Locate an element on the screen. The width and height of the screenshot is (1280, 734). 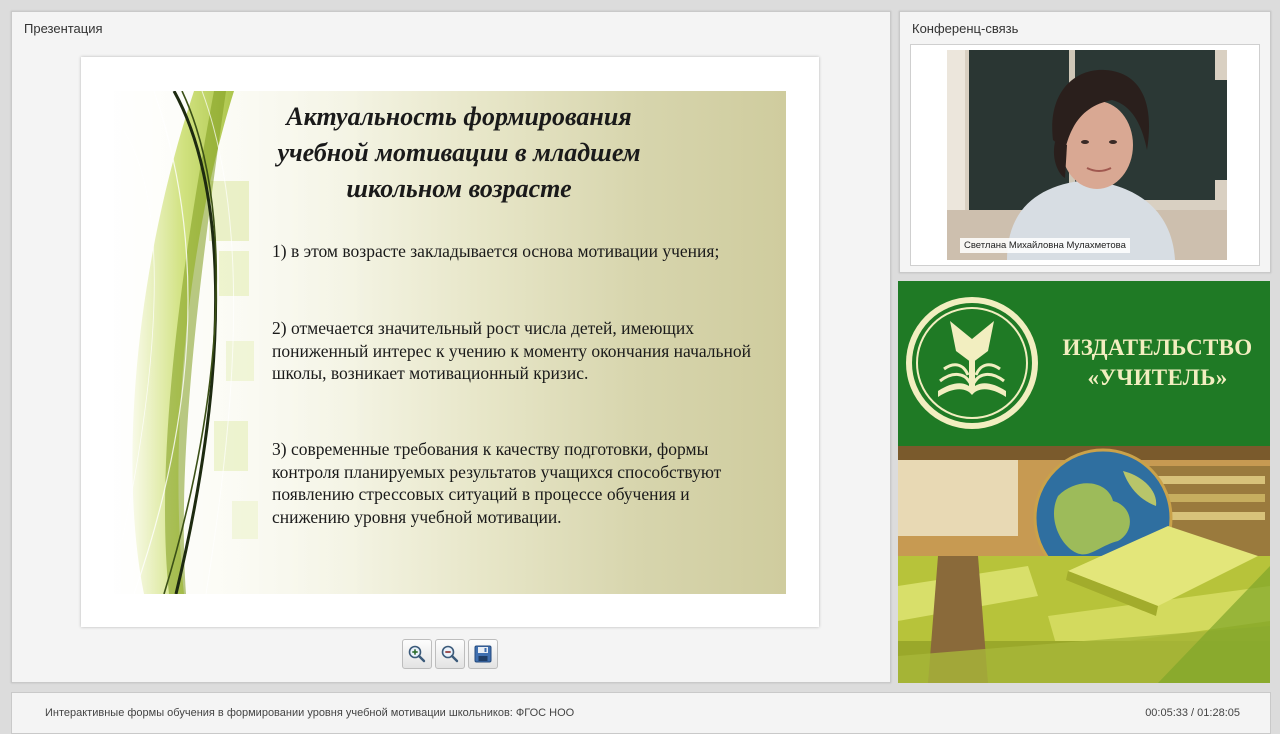
playback-timer: 00:05:33 / 01:28:05 is located at coordinates (1192, 713).